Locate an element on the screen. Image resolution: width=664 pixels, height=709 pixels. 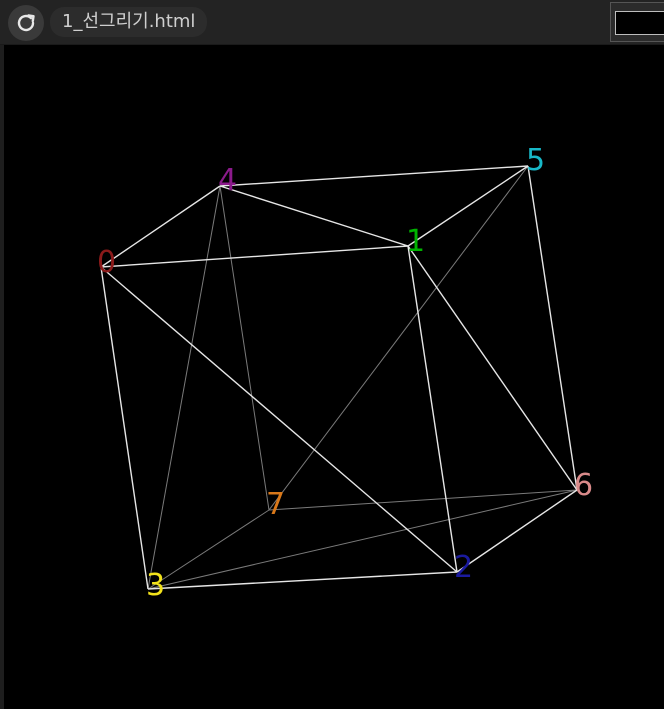
browser-toolbar: 1_선그리기.html is located at coordinates (332, 22).